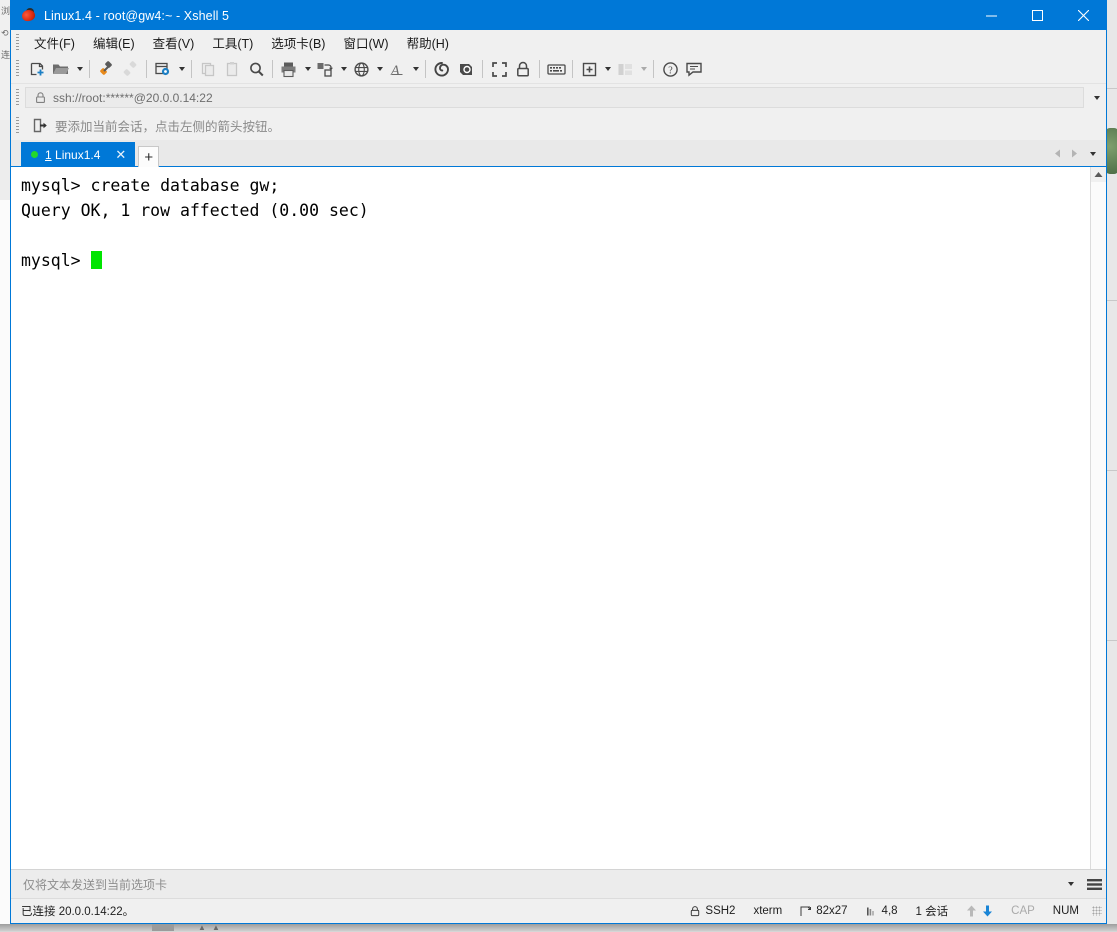 The height and width of the screenshot is (932, 1117). What do you see at coordinates (307, 69) in the screenshot?
I see `print-dropdown` at bounding box center [307, 69].